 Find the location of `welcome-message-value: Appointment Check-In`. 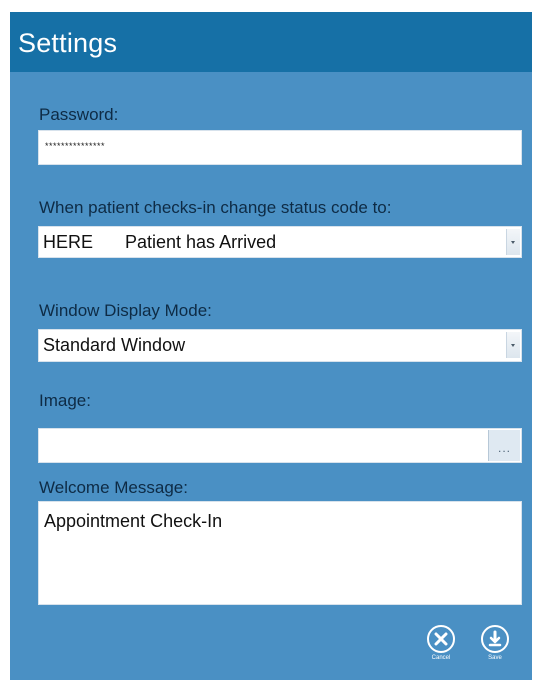

welcome-message-value: Appointment Check-In is located at coordinates (133, 521).